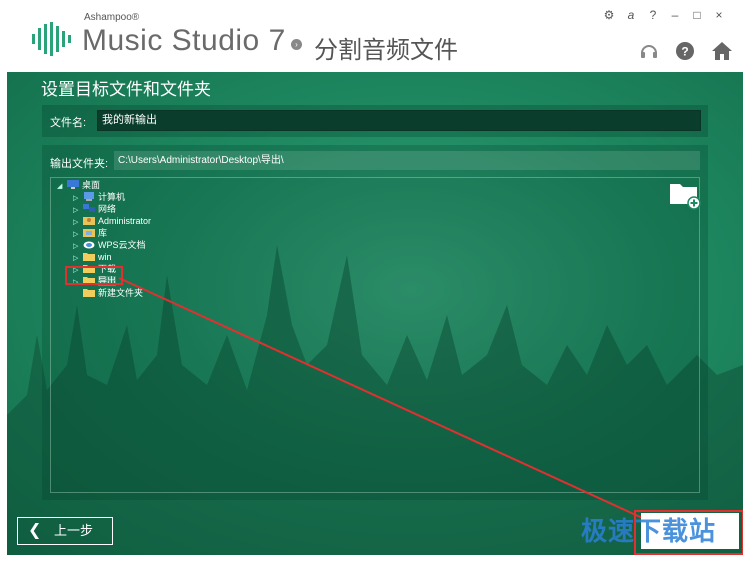 This screenshot has width=750, height=562. I want to click on home-icon, so click(722, 51).